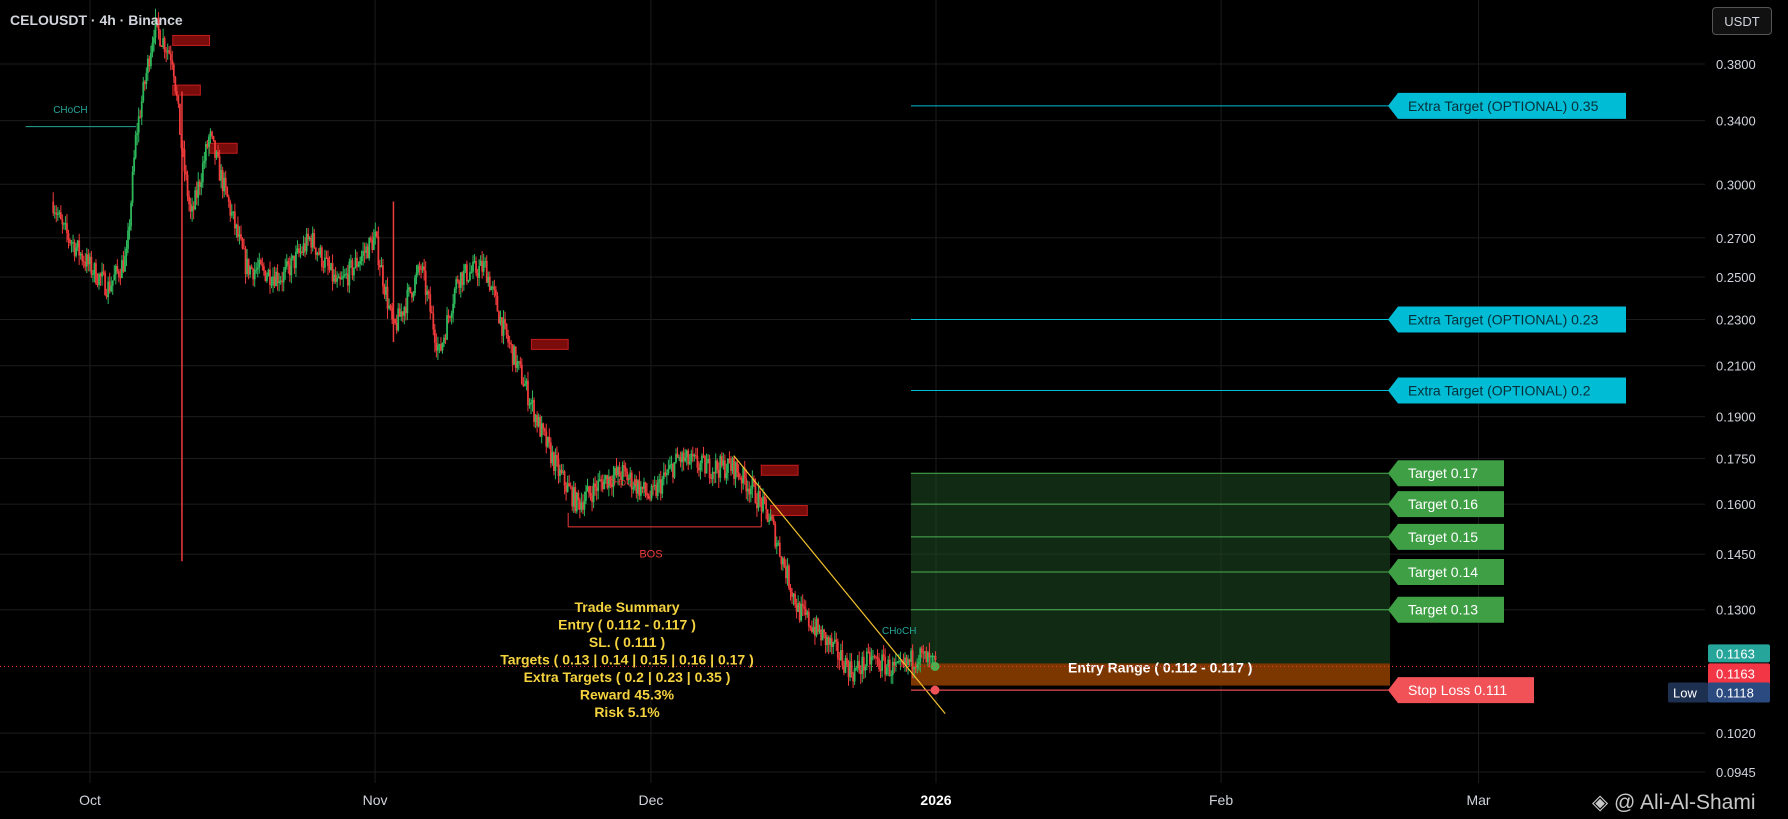  Describe the element at coordinates (1685, 692) in the screenshot. I see `svg-text: Low` at that location.